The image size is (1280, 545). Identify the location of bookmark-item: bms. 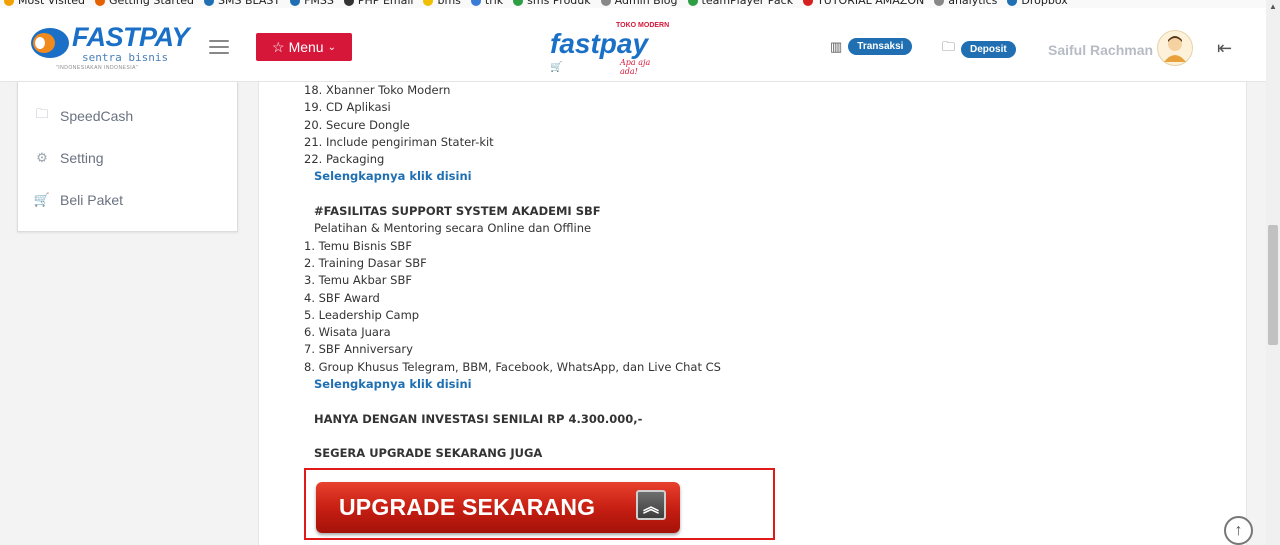
(442, 3).